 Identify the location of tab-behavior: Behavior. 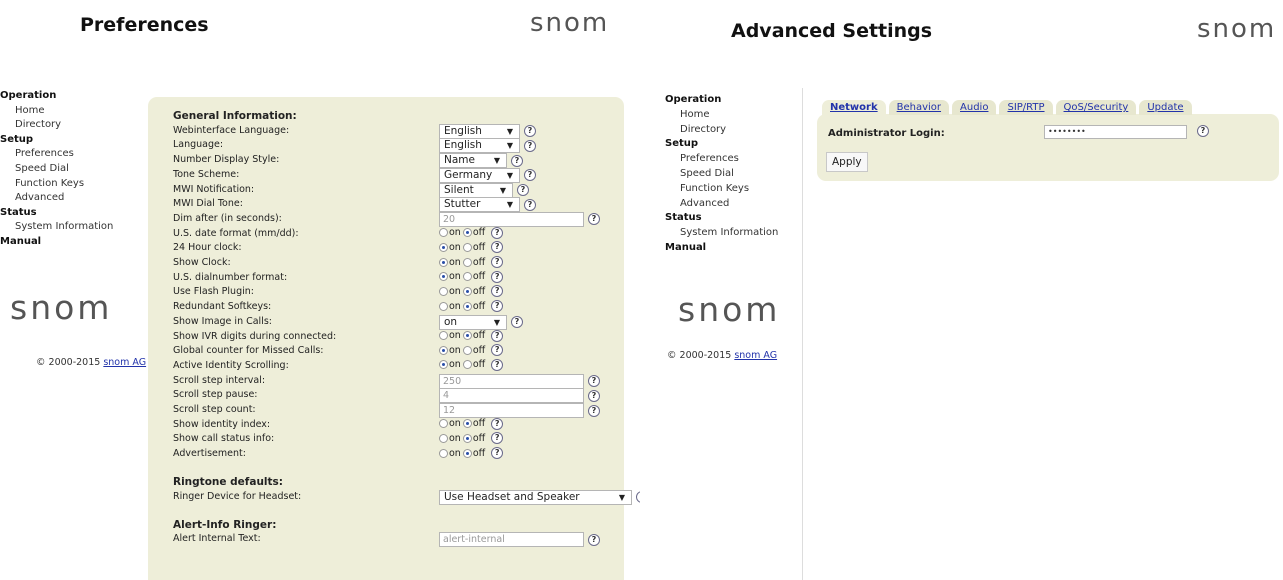
(919, 107).